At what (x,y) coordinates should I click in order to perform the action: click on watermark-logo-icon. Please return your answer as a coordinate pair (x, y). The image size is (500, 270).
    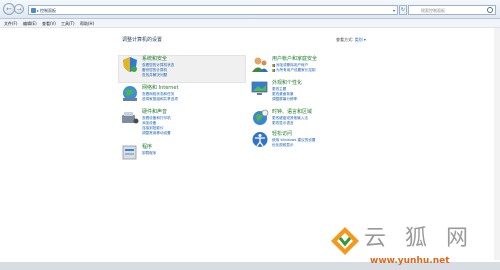
    Looking at the image, I should click on (345, 241).